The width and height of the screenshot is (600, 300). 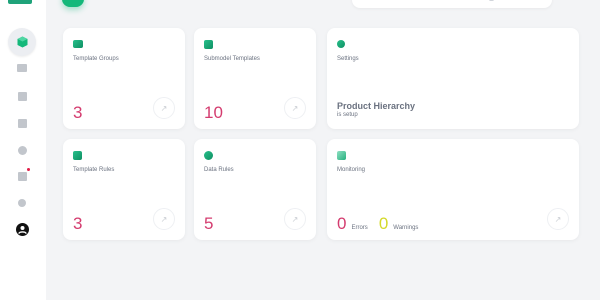 I want to click on sidebar-item-template-rules, so click(x=22, y=123).